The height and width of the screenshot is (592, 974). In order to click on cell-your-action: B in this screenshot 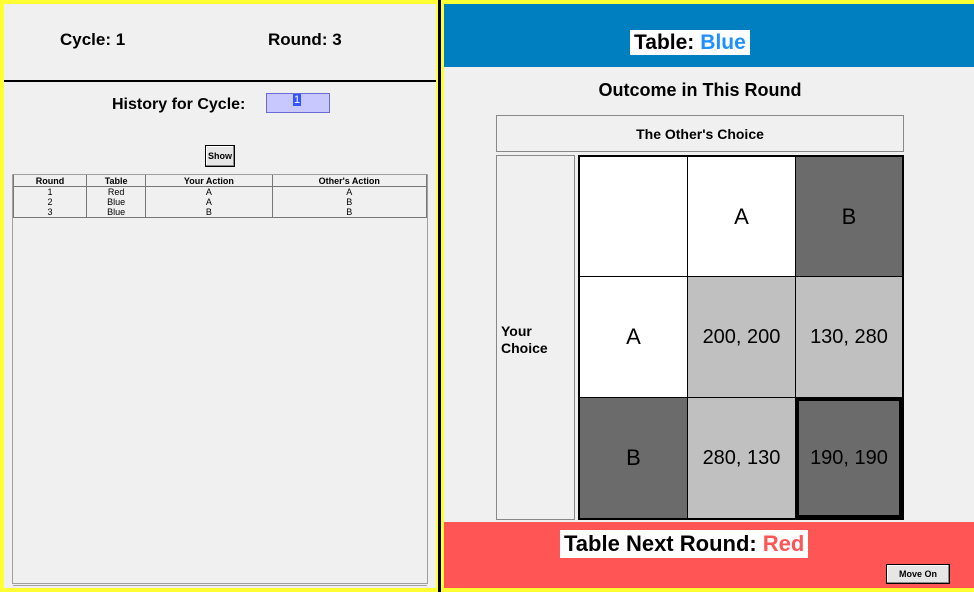, I will do `click(209, 212)`.